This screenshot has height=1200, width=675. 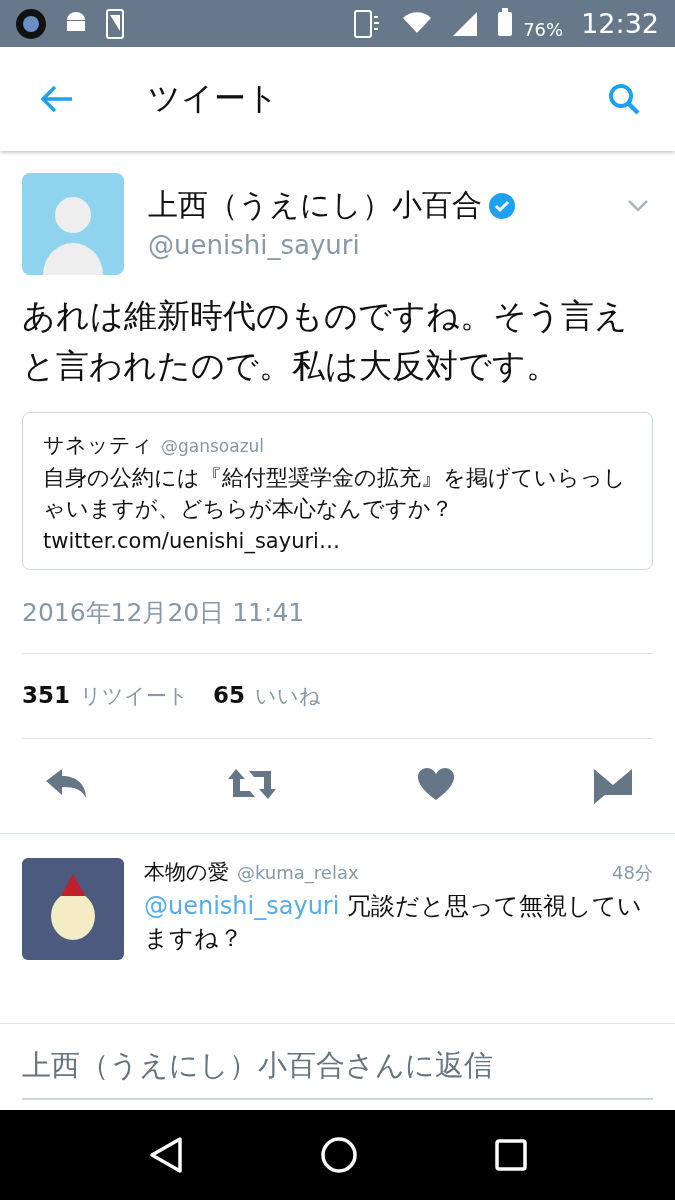 I want to click on battery-percent: 76%, so click(x=543, y=29).